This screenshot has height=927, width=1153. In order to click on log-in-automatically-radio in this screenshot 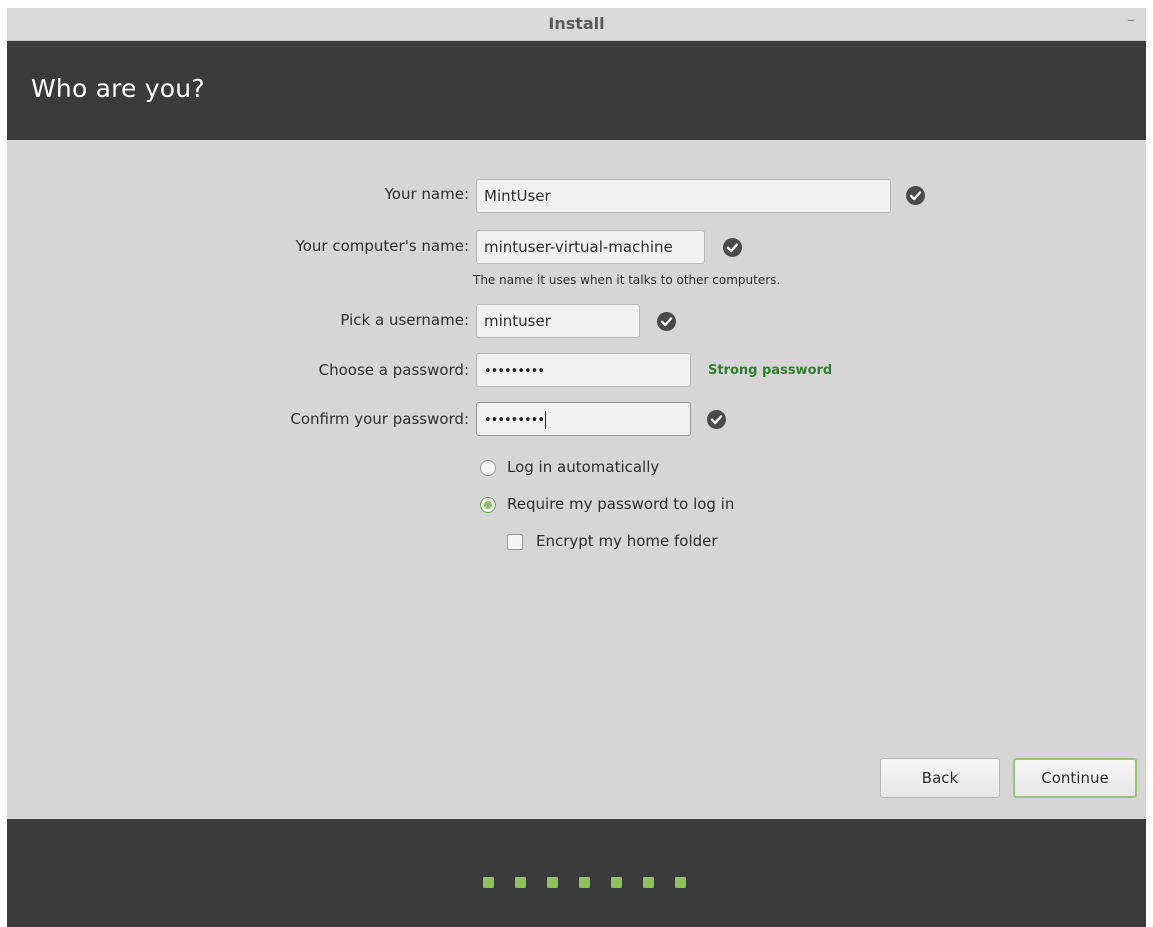, I will do `click(488, 468)`.